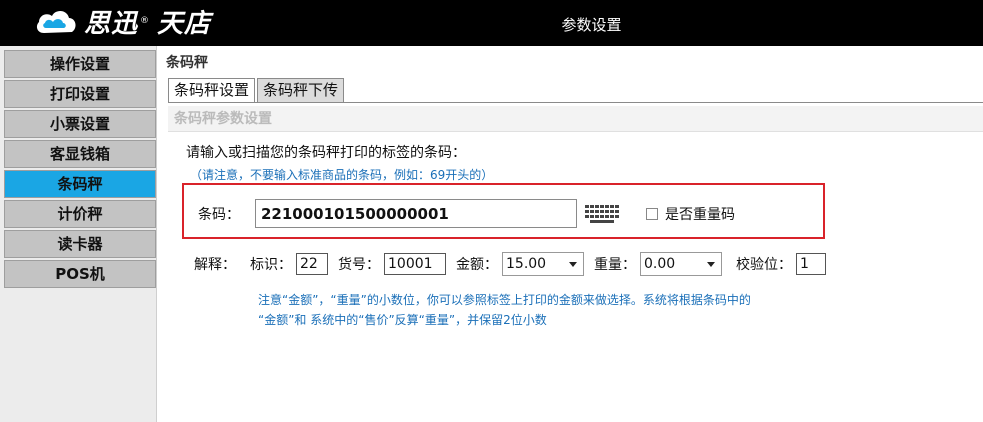 The height and width of the screenshot is (422, 983). What do you see at coordinates (575, 102) in the screenshot?
I see `tab-divider` at bounding box center [575, 102].